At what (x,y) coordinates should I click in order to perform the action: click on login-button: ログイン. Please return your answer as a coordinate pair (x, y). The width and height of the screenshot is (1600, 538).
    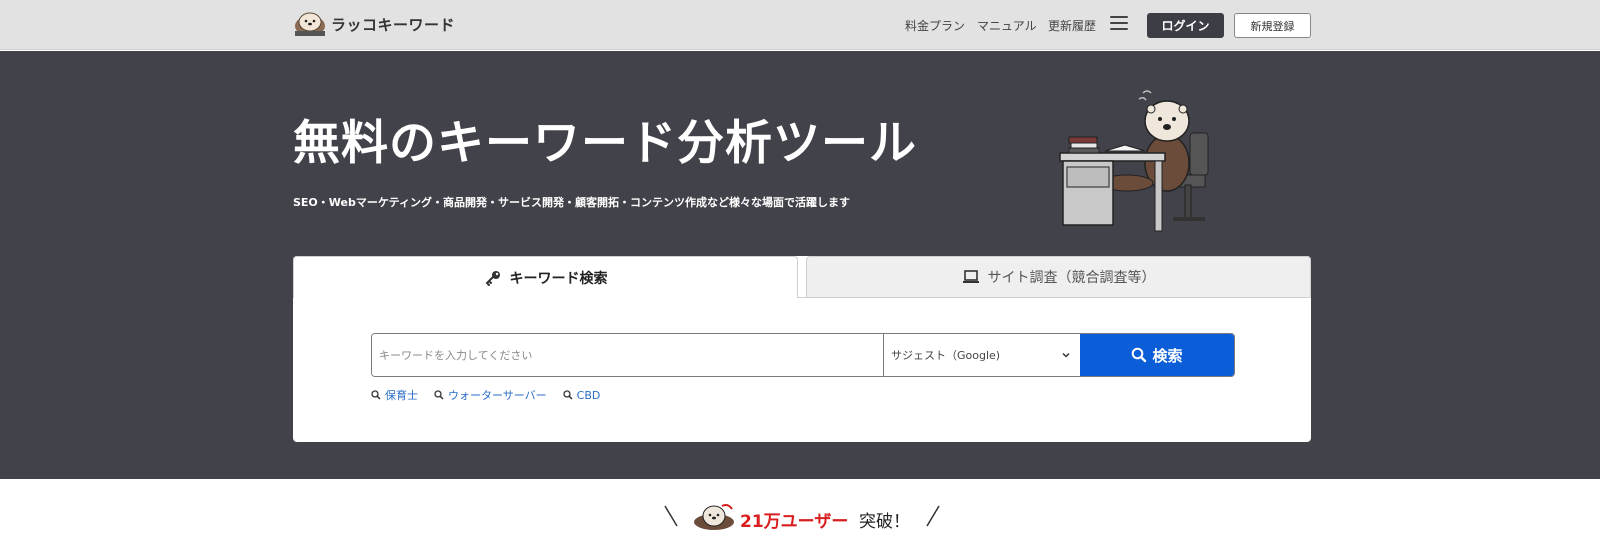
    Looking at the image, I should click on (1185, 25).